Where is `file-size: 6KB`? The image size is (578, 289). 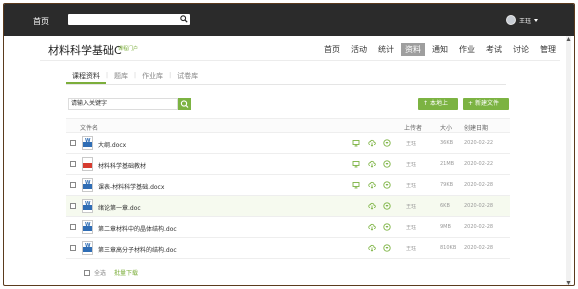 file-size: 6KB is located at coordinates (445, 206).